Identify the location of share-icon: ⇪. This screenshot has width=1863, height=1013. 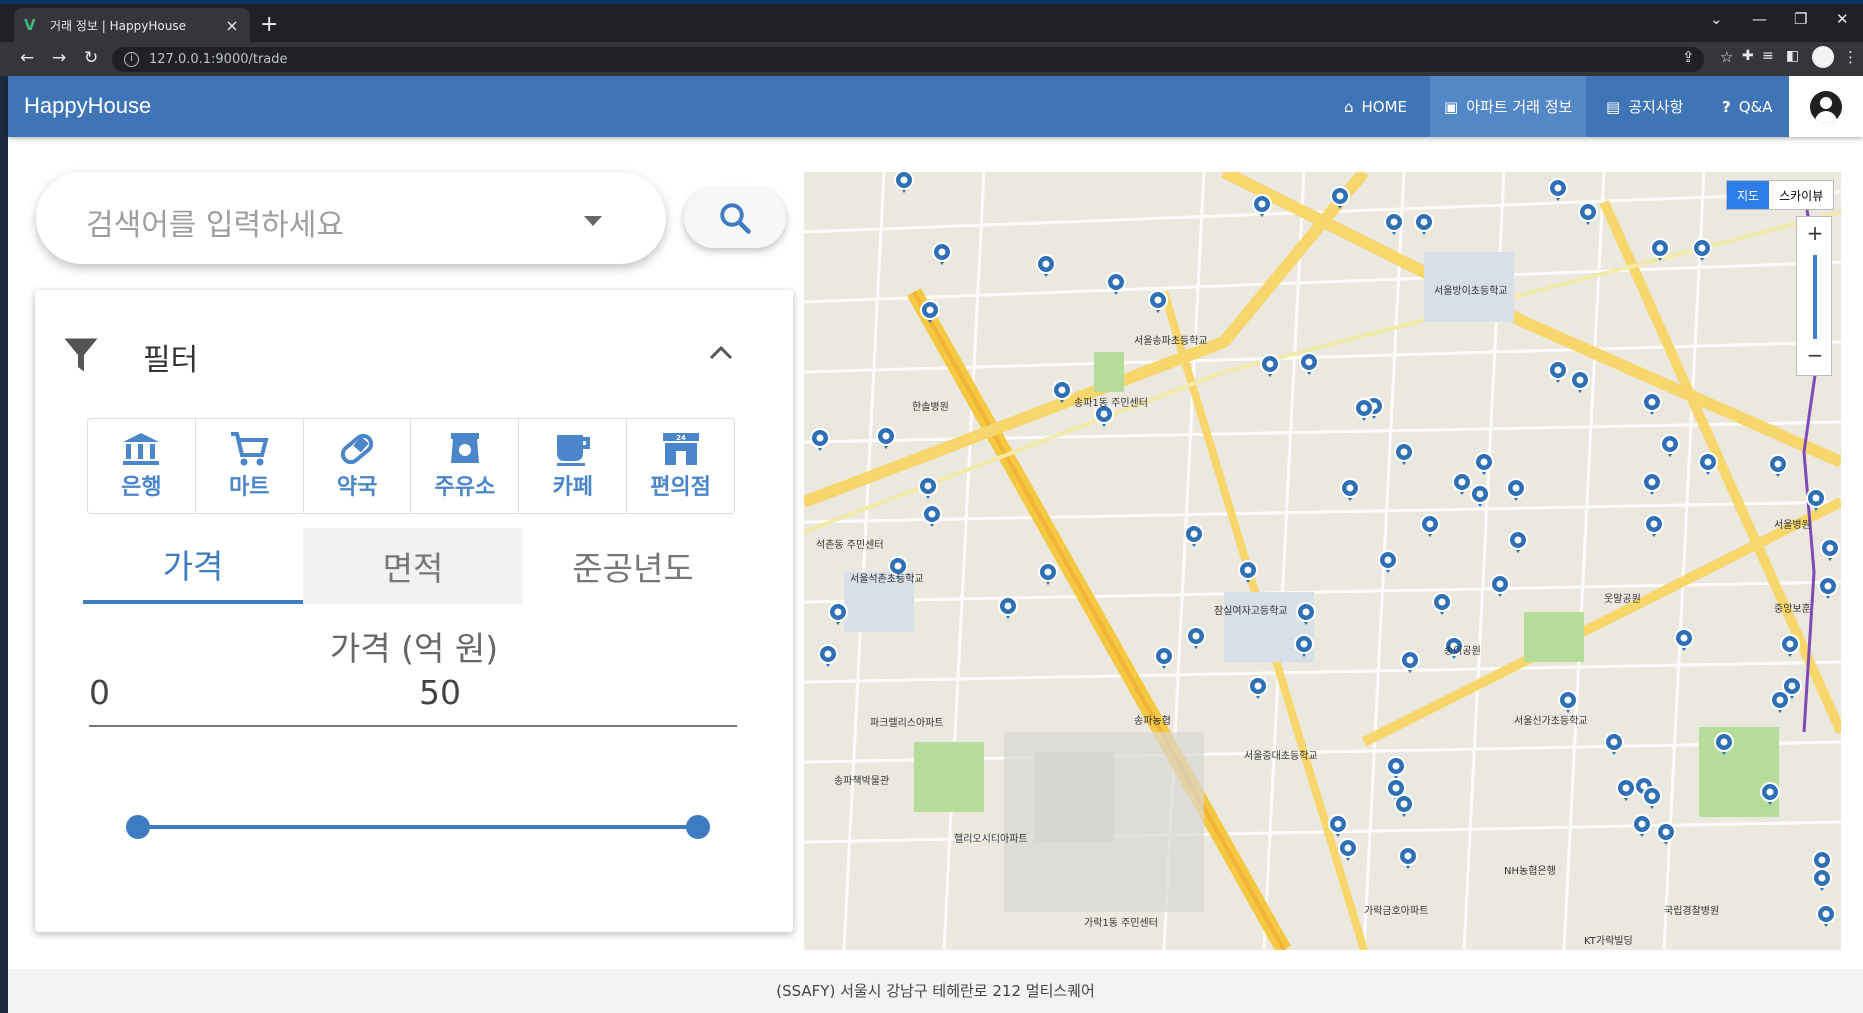
(1688, 57).